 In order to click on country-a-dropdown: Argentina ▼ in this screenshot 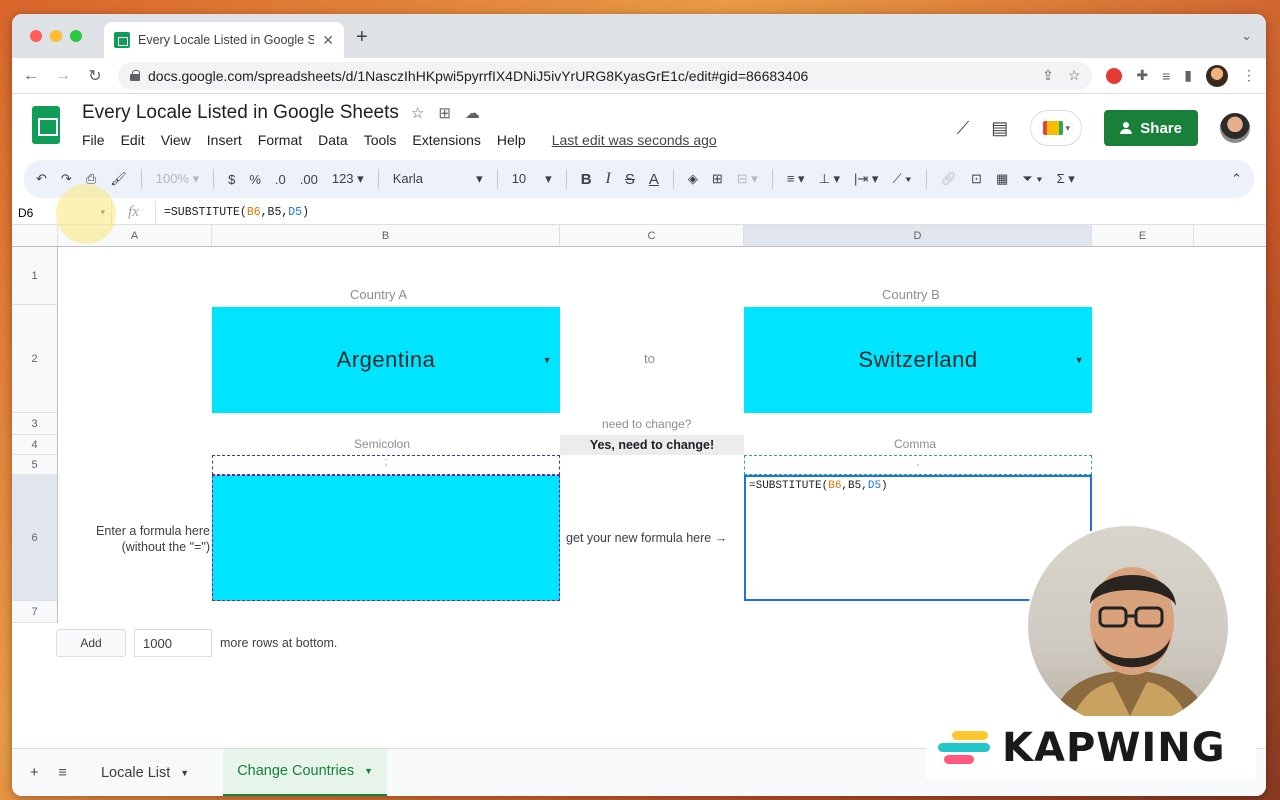, I will do `click(386, 360)`.